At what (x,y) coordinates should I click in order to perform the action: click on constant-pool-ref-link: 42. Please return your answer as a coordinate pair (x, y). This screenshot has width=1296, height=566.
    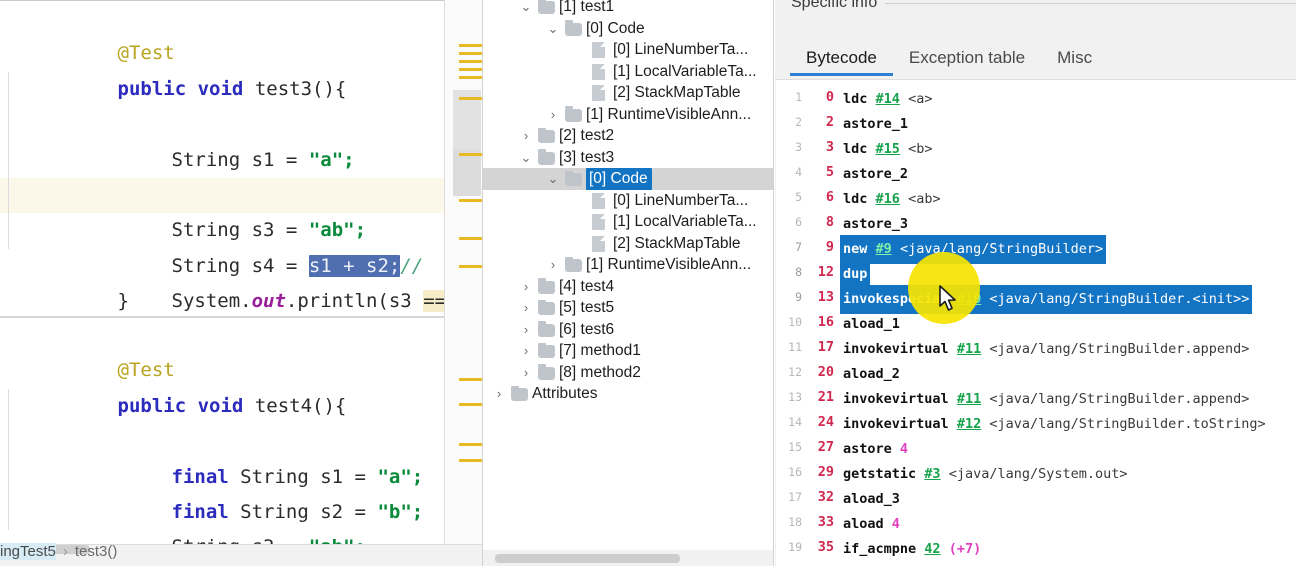
    Looking at the image, I should click on (932, 549).